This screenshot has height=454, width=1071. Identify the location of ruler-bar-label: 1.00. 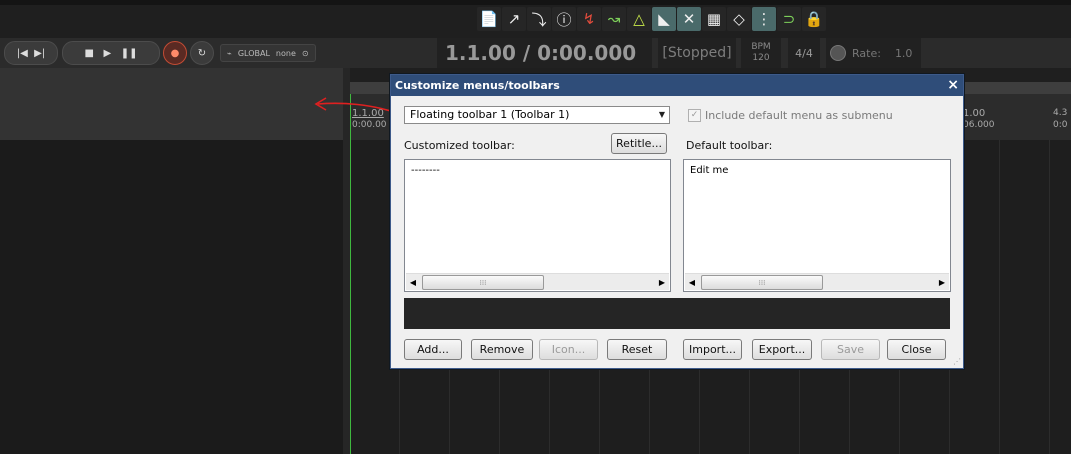
(974, 113).